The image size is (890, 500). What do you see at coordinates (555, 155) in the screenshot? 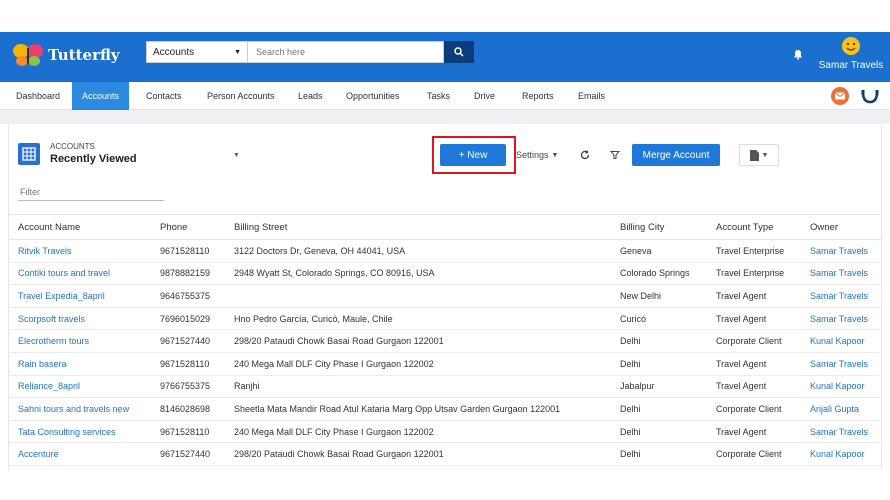
I see `settings-caret-icon: ▼` at bounding box center [555, 155].